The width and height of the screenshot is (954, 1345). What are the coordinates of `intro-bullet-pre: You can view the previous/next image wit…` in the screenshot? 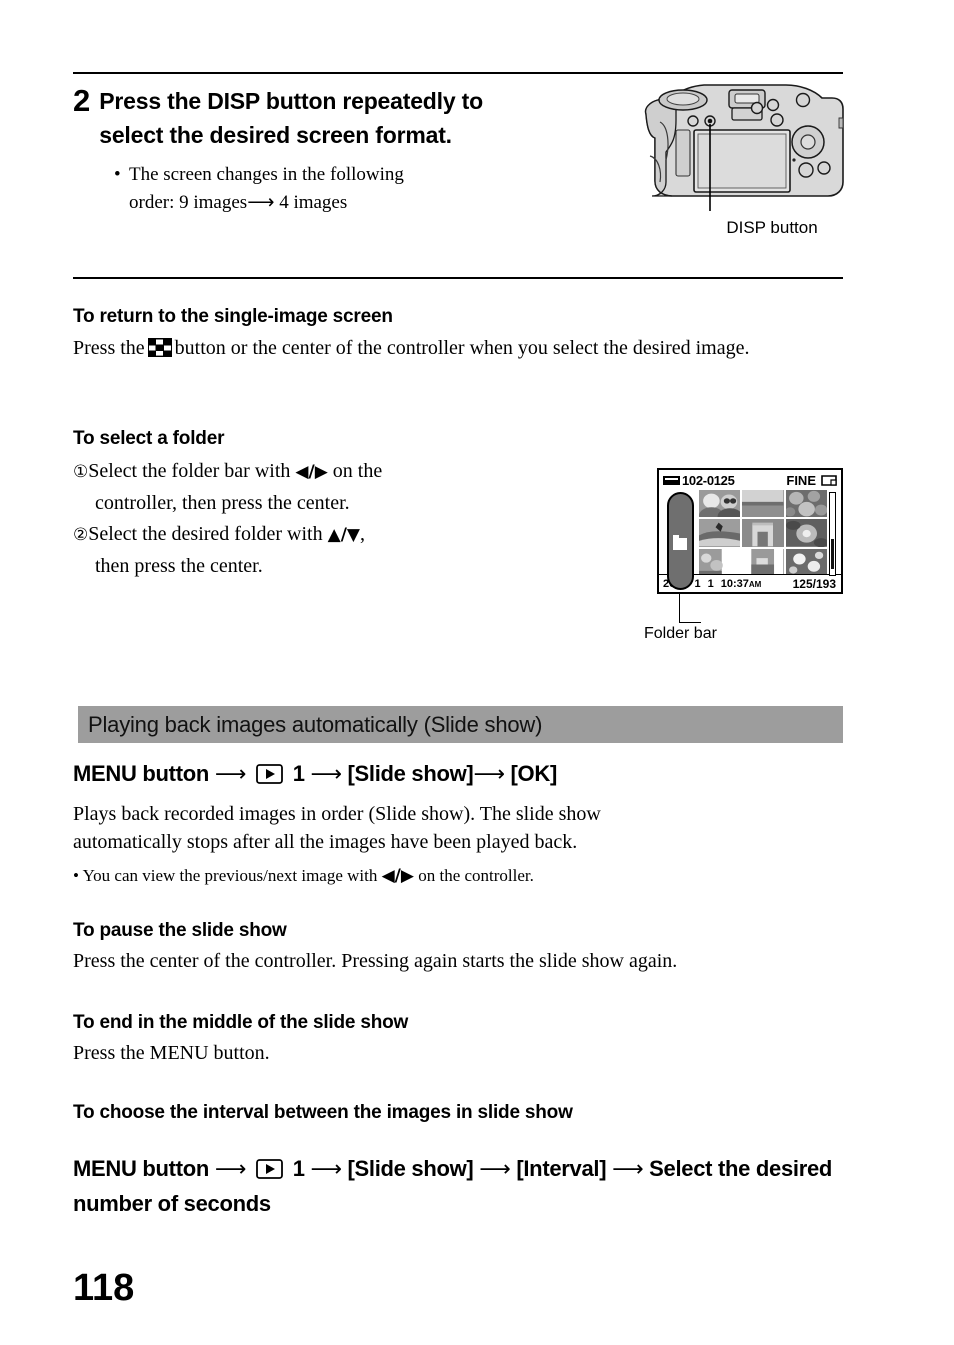 It's located at (230, 875).